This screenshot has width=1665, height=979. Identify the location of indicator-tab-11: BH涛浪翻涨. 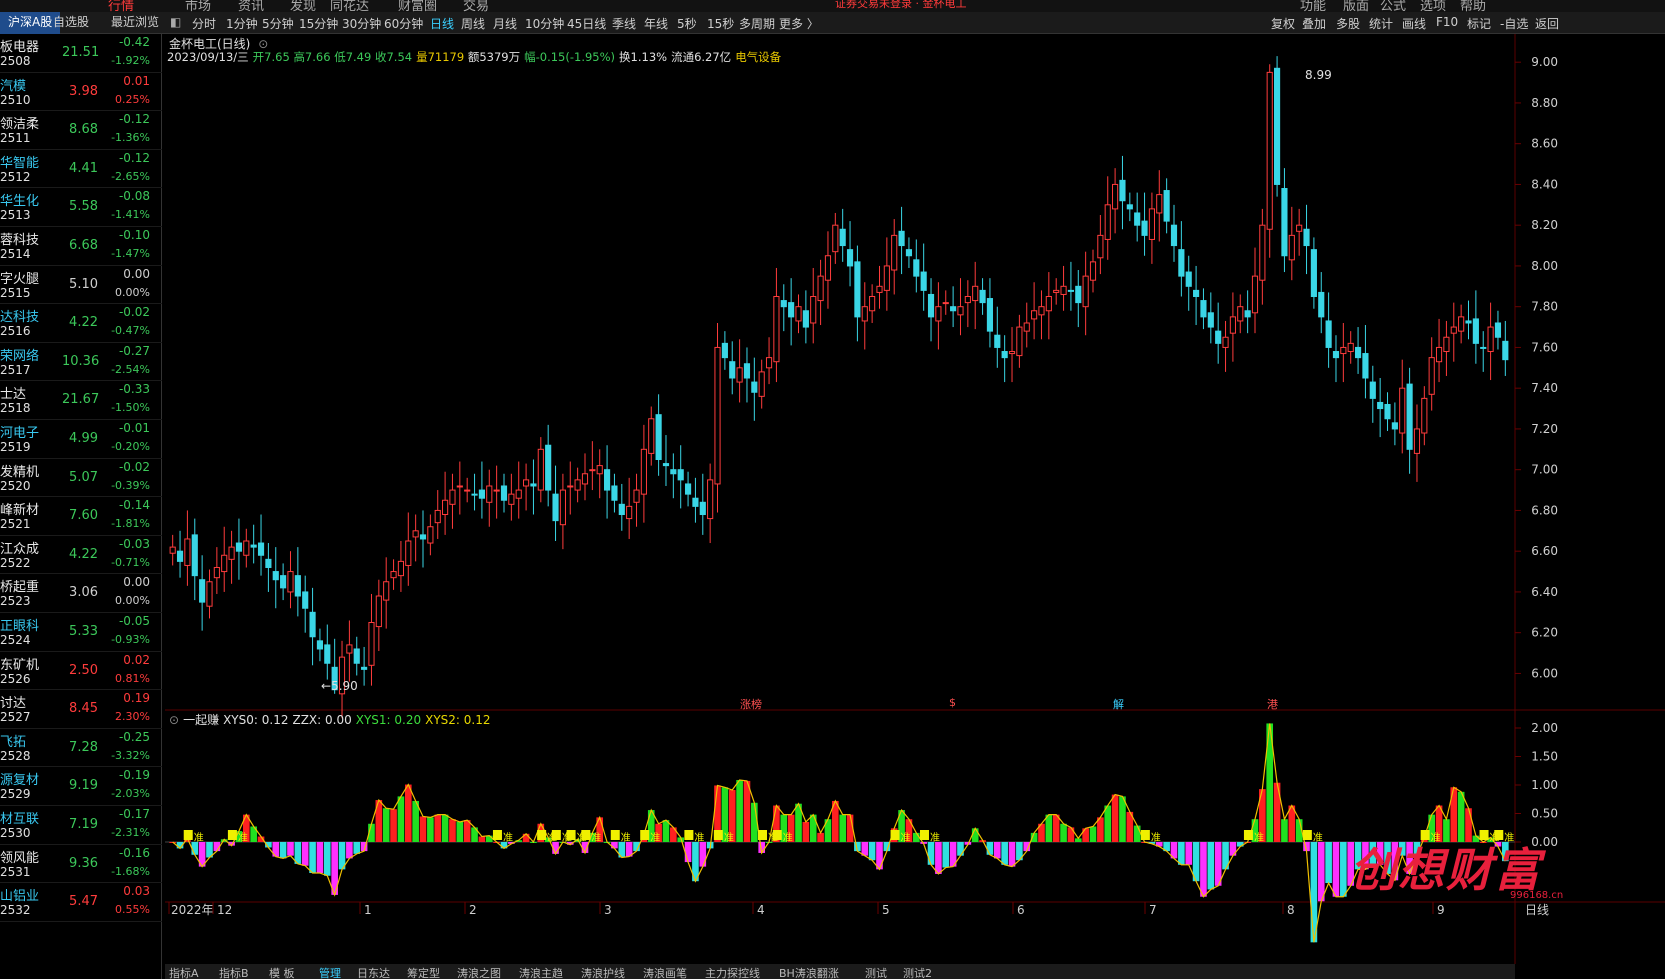
(809, 972).